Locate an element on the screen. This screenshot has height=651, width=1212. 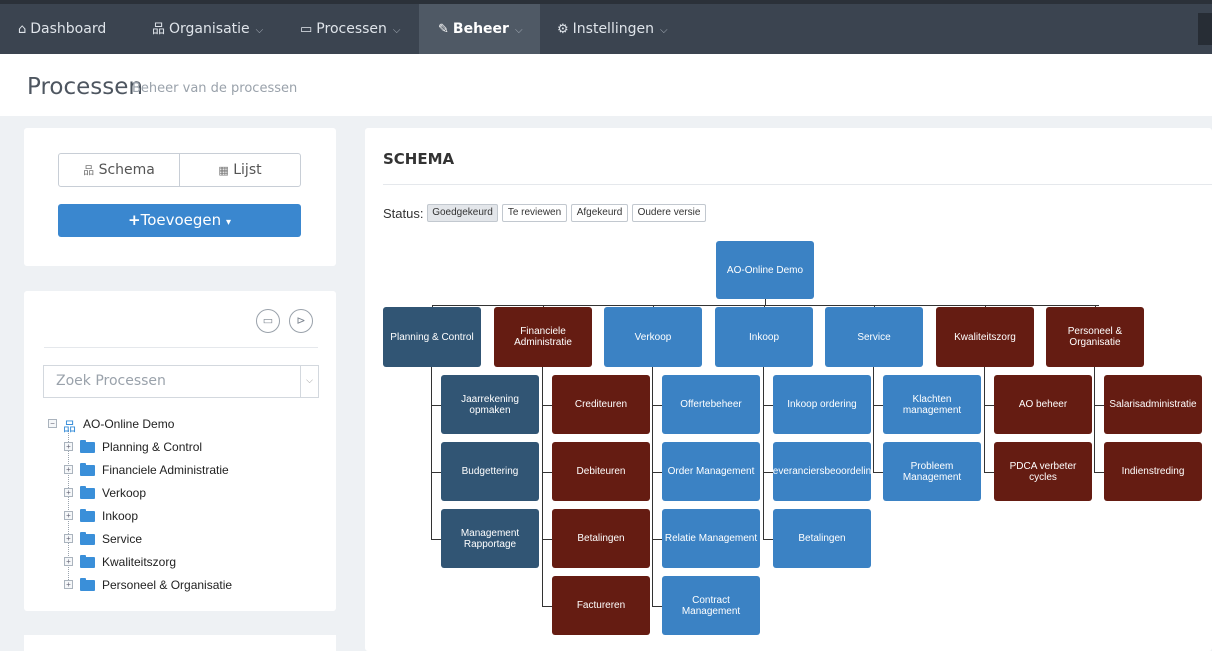
org-node-financiele-administratie: Financiele Administratie is located at coordinates (543, 337).